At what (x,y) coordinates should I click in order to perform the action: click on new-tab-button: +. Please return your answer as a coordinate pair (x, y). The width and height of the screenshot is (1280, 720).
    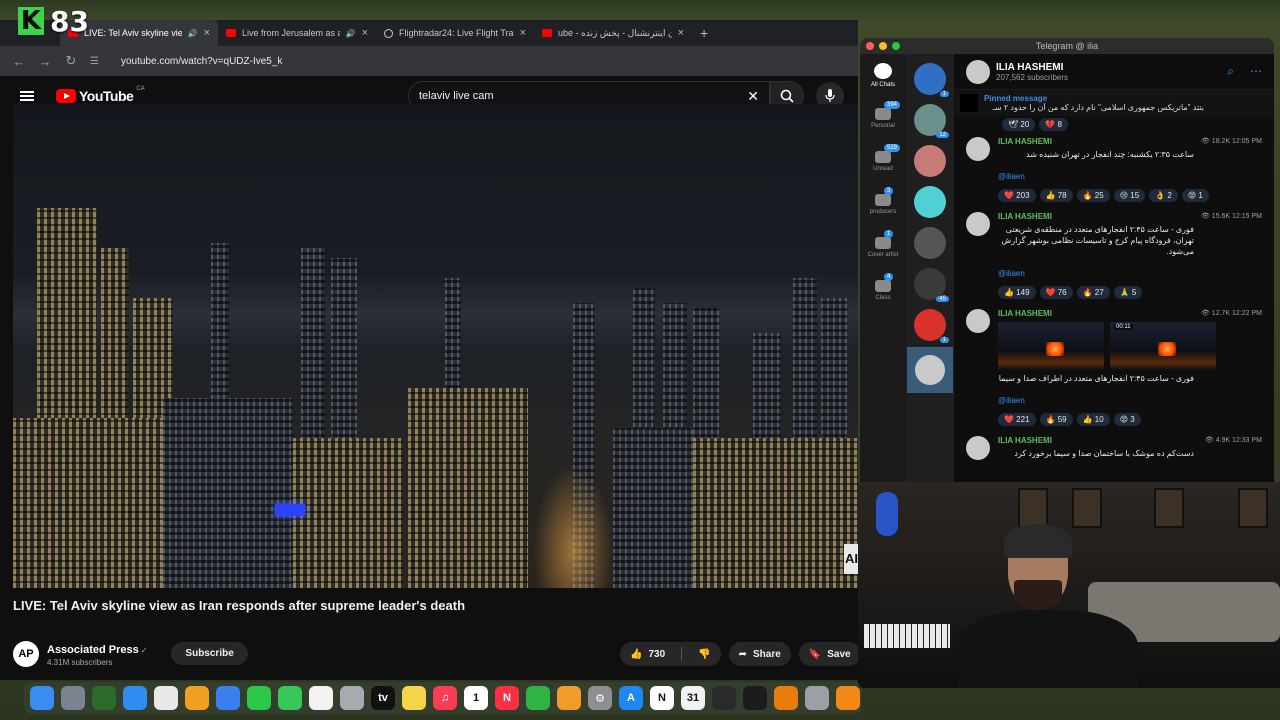
    Looking at the image, I should click on (700, 33).